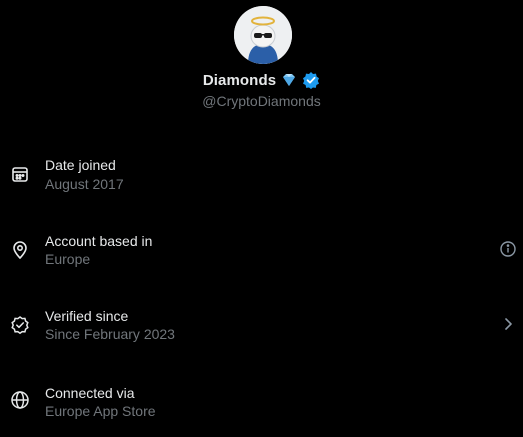 Image resolution: width=523 pixels, height=437 pixels. I want to click on row-title: Verified since, so click(87, 316).